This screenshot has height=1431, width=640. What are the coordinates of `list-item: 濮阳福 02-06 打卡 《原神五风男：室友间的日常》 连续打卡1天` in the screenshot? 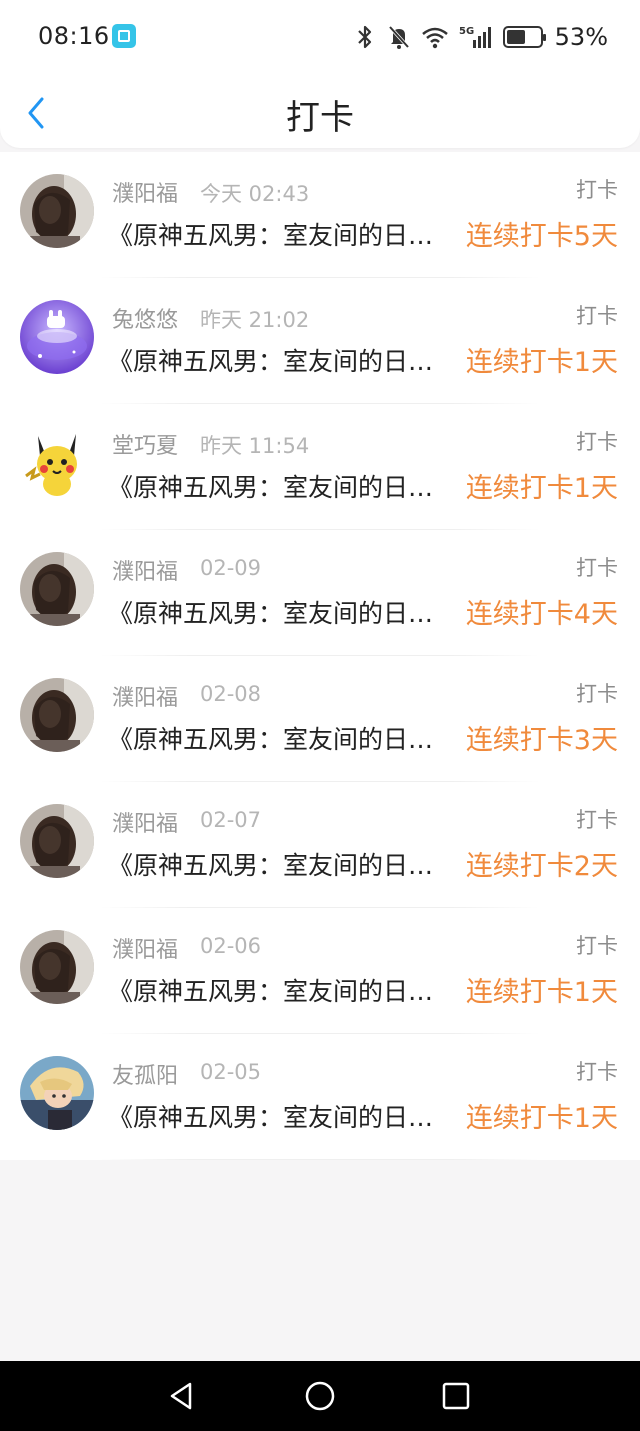 It's located at (320, 971).